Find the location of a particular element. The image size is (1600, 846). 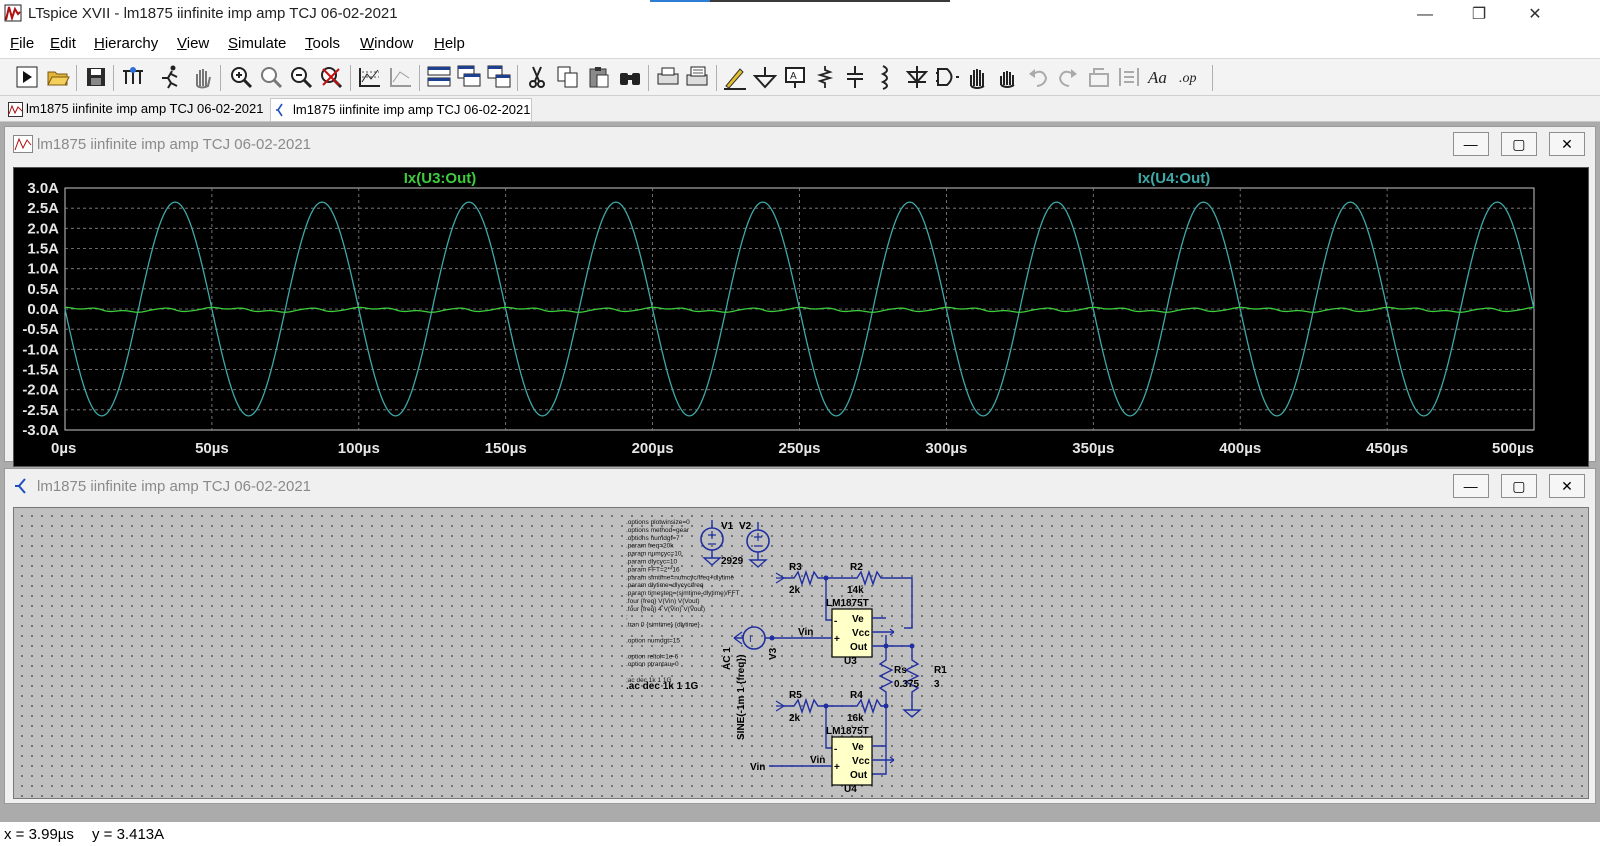

ltspice-app-icon is located at coordinates (13, 13).